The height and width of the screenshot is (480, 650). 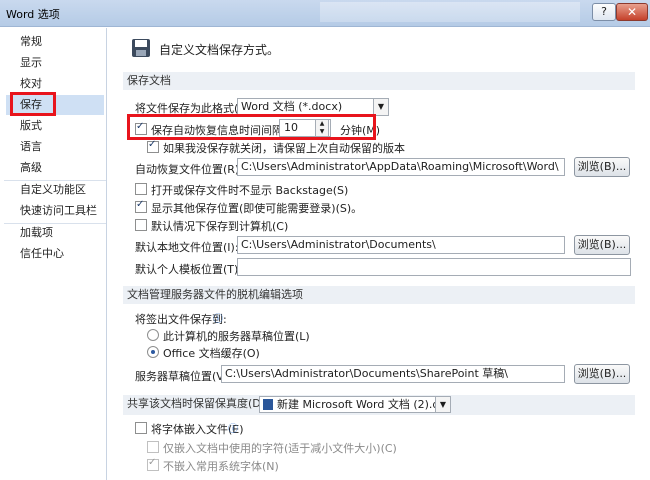 I want to click on embed-used-chars-checkbox, so click(x=153, y=447).